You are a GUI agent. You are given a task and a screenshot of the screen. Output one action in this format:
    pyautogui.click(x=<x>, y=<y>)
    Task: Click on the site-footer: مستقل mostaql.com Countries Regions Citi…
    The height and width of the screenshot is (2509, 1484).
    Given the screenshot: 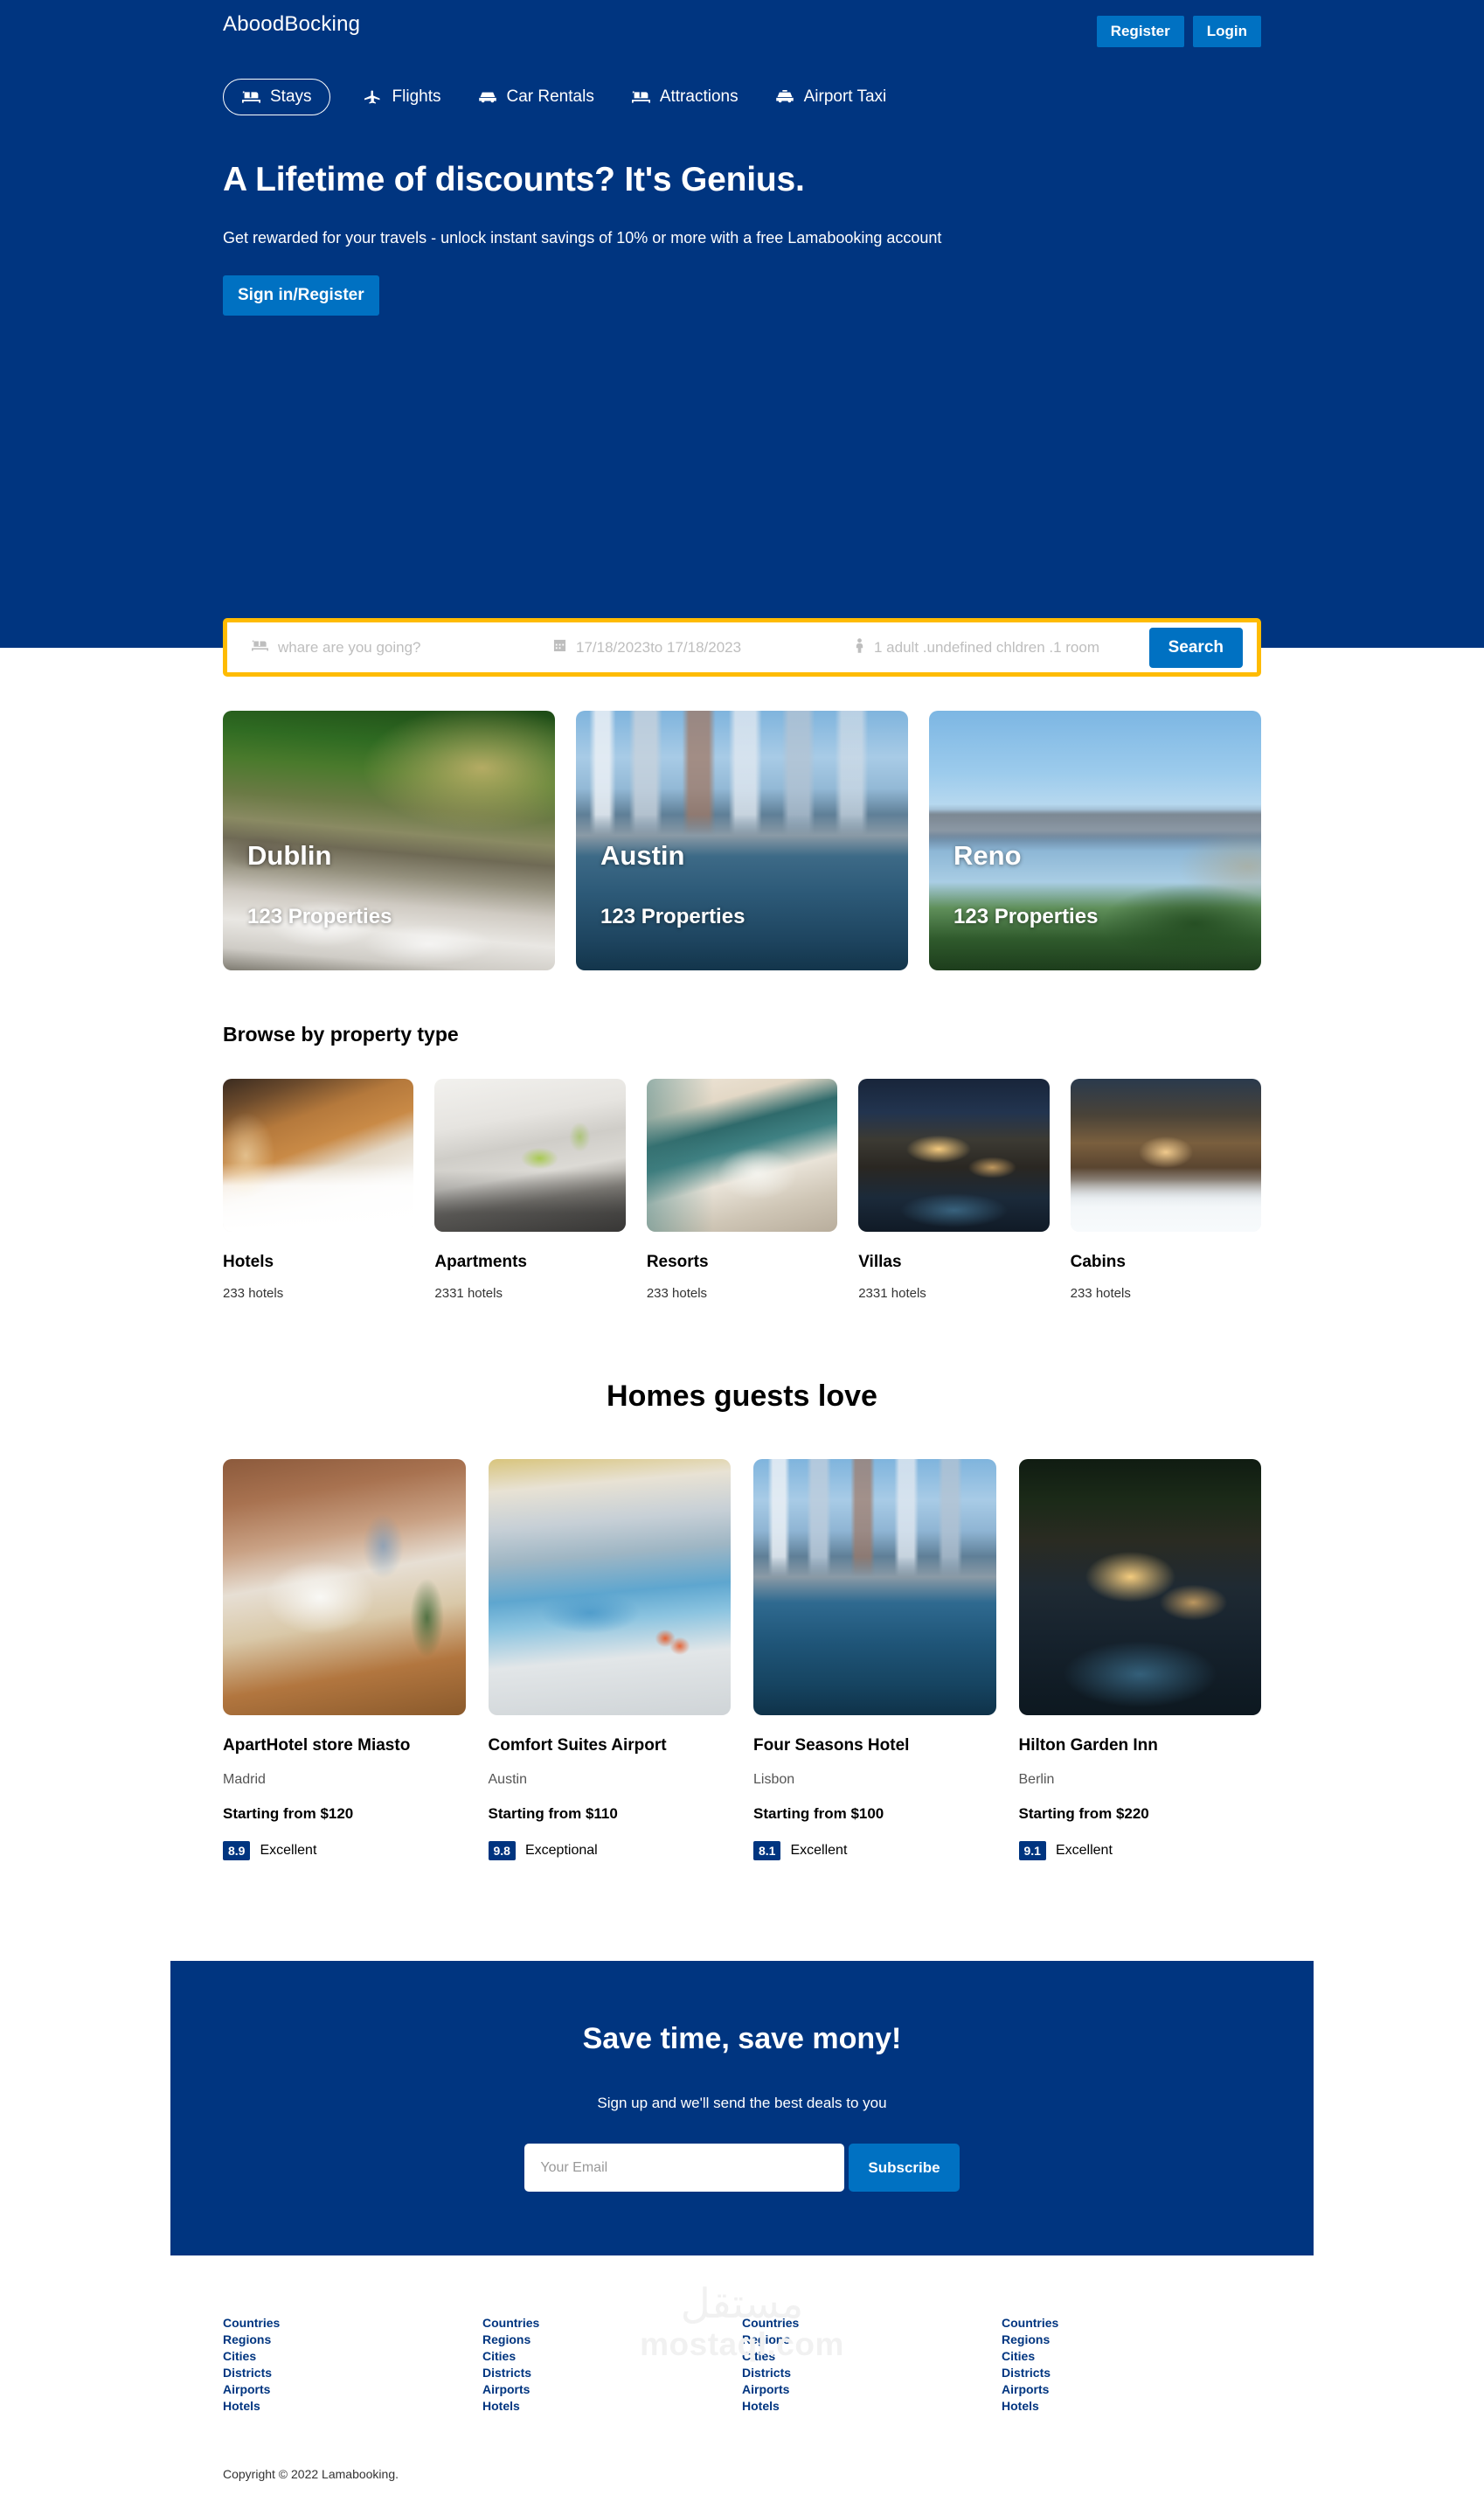 What is the action you would take?
    pyautogui.click(x=742, y=2382)
    